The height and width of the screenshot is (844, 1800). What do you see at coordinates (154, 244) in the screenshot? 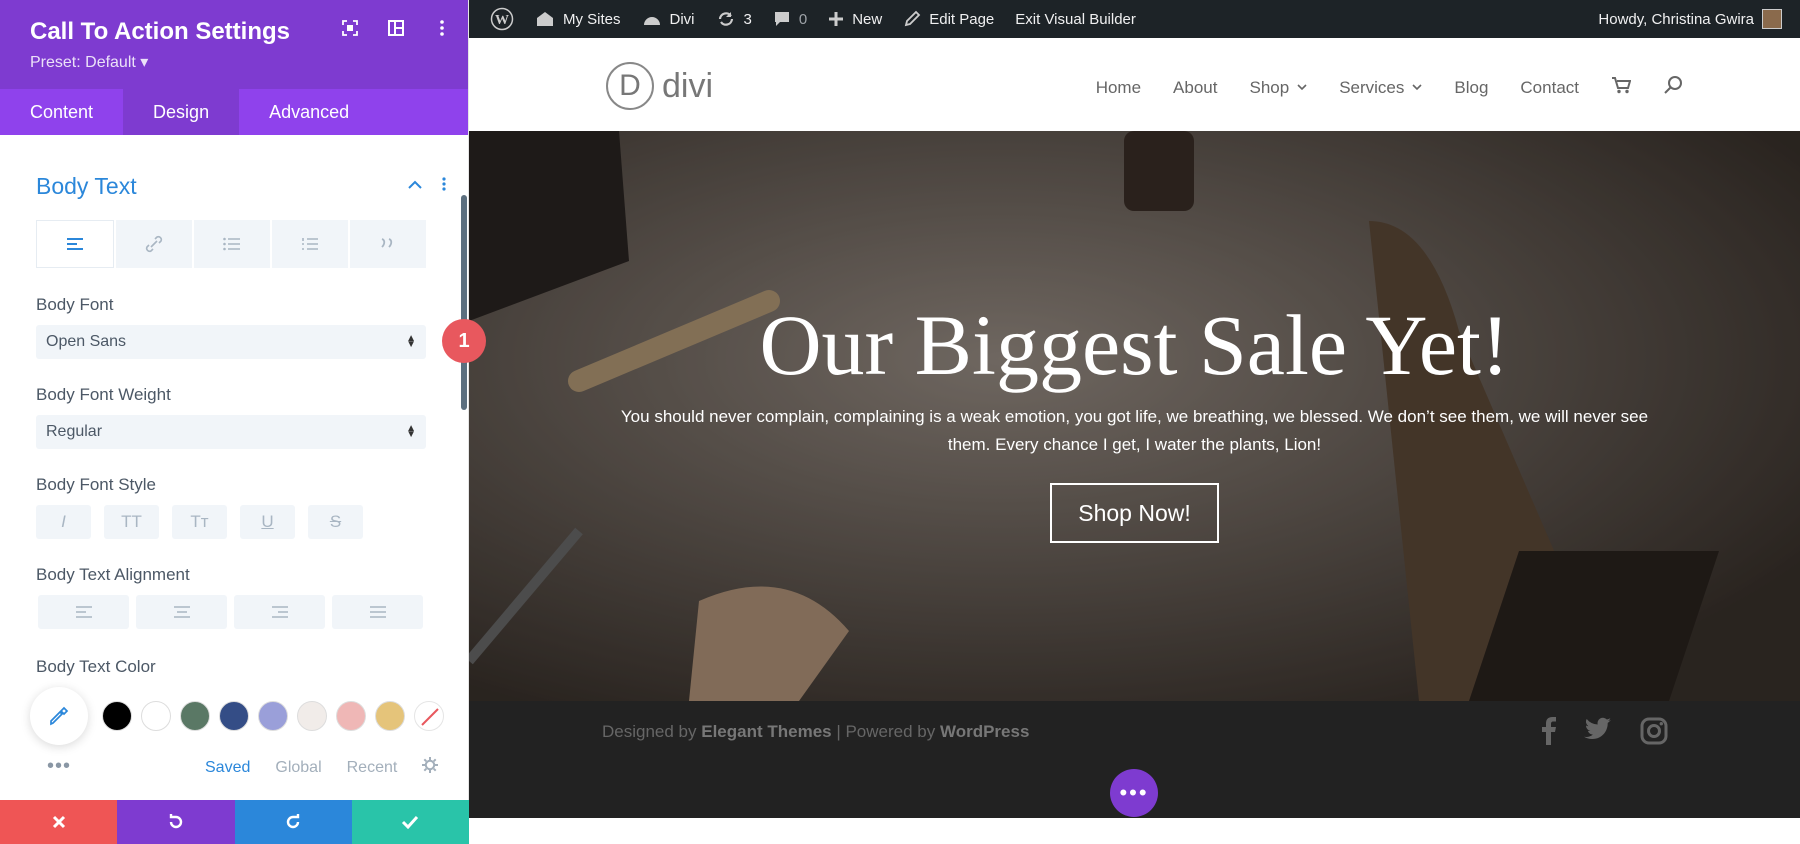
I see `subtab-link` at bounding box center [154, 244].